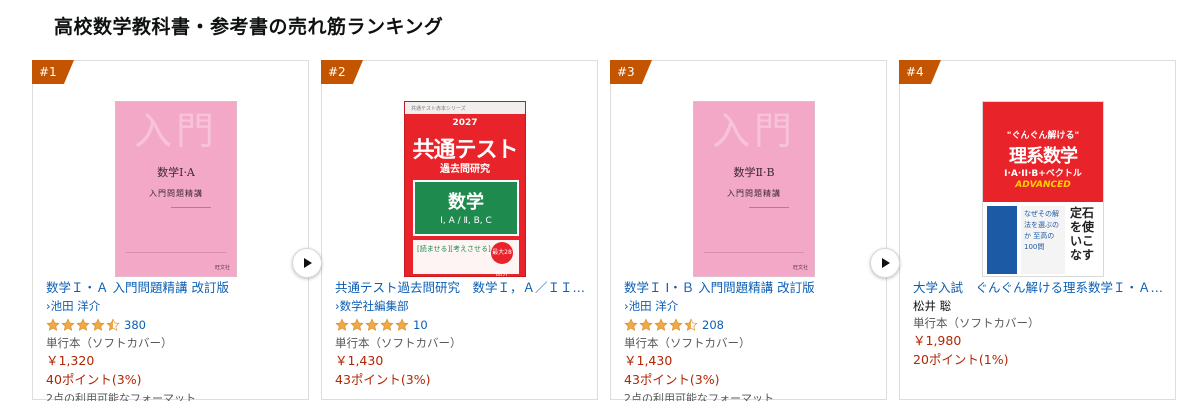 The image size is (1200, 401). I want to click on cover-subject: 数学Ⅱ·B, so click(754, 172).